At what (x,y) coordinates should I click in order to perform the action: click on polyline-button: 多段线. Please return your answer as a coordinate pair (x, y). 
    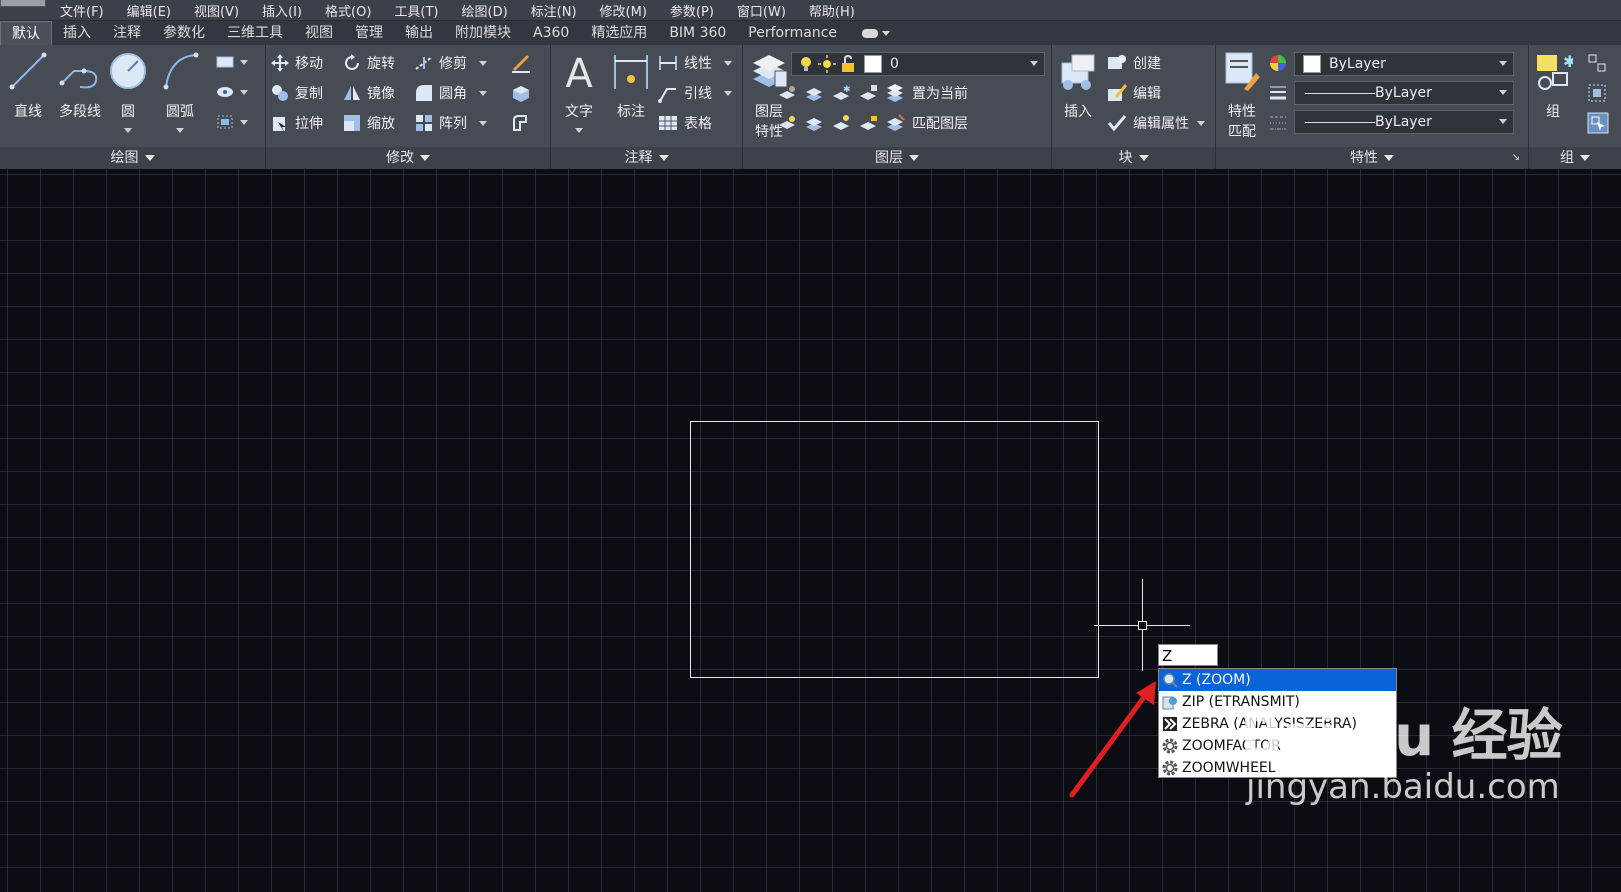
    Looking at the image, I should click on (80, 84).